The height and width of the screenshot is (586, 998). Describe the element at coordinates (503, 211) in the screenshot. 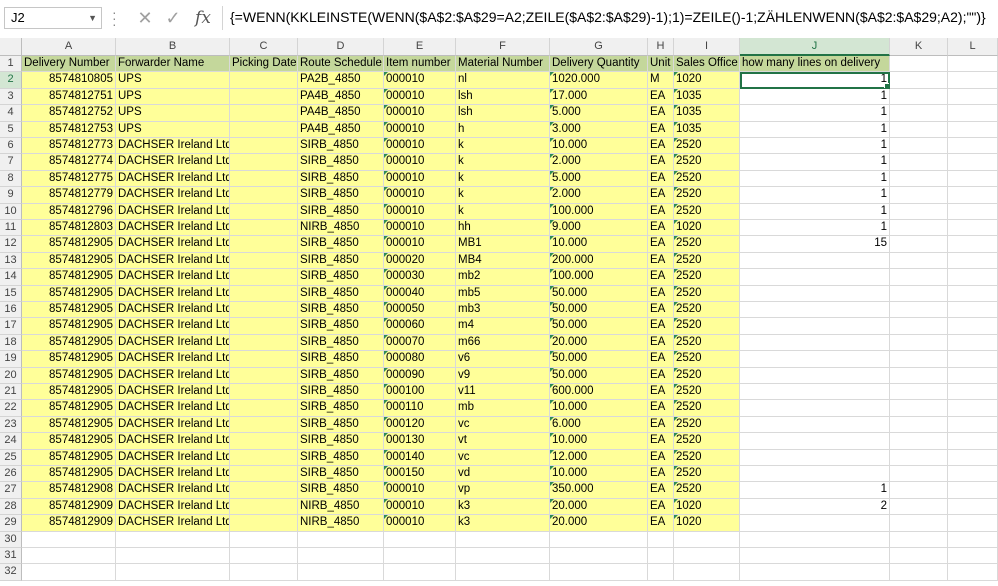

I see `table-cell: k` at that location.